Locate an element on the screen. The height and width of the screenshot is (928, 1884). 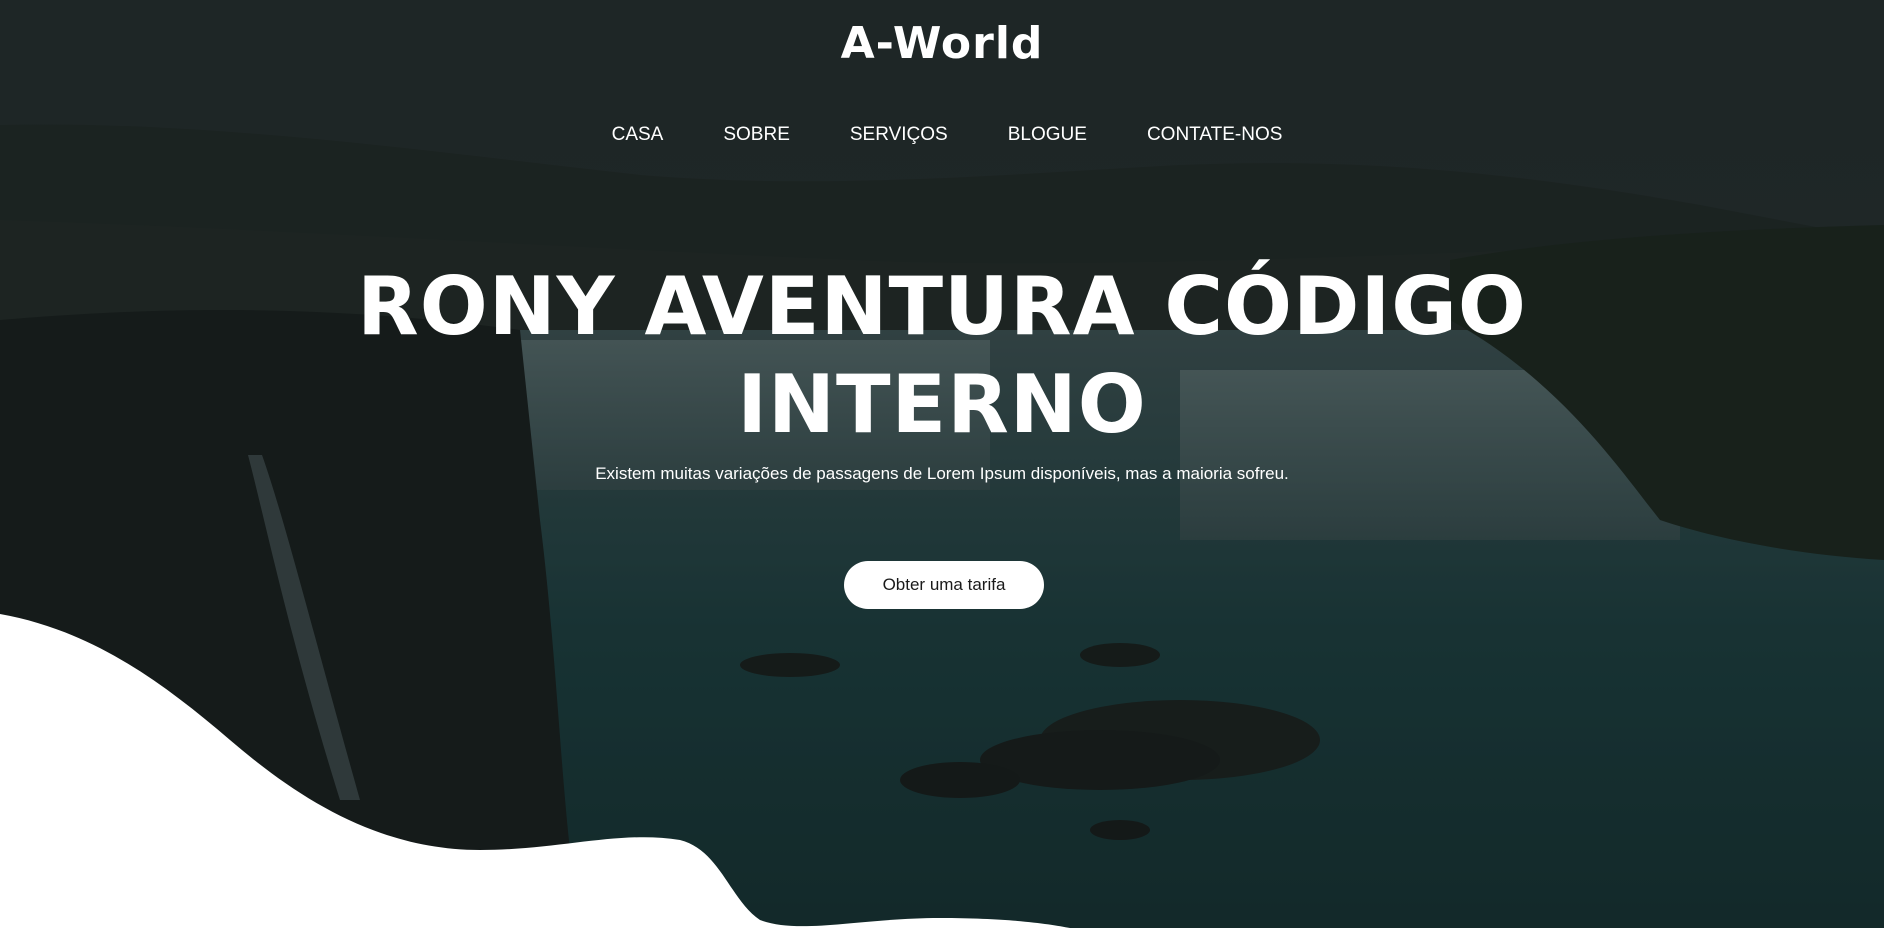
main-navigation: CASA SOBRE SERVIÇOS BLOGUE CONTATE-NOS is located at coordinates (942, 135).